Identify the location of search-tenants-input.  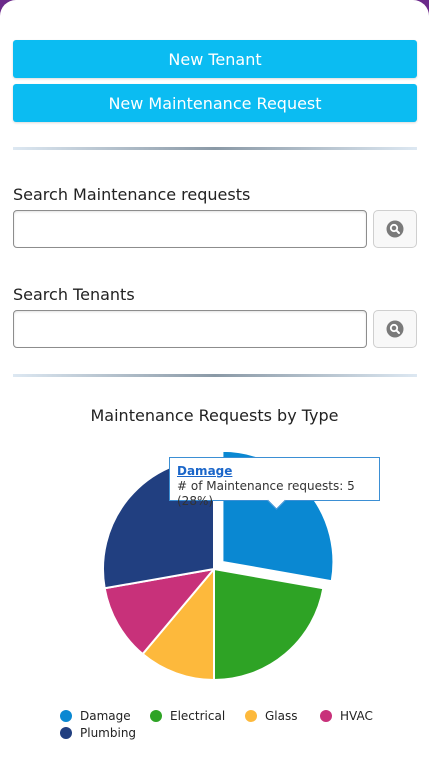
(190, 329).